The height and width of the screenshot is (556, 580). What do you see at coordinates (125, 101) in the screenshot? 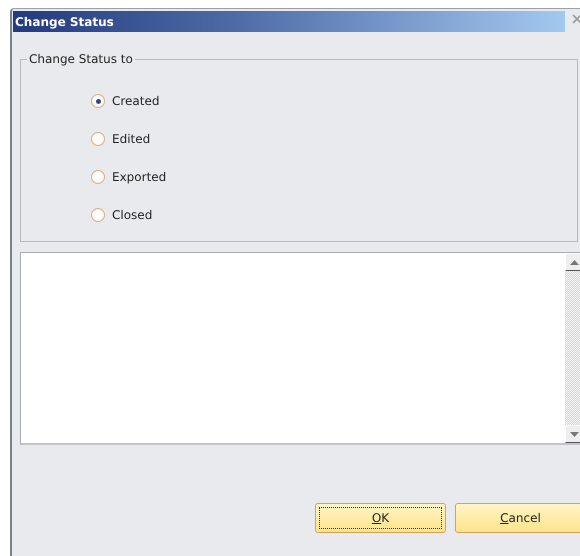
I see `status-radio: Created` at bounding box center [125, 101].